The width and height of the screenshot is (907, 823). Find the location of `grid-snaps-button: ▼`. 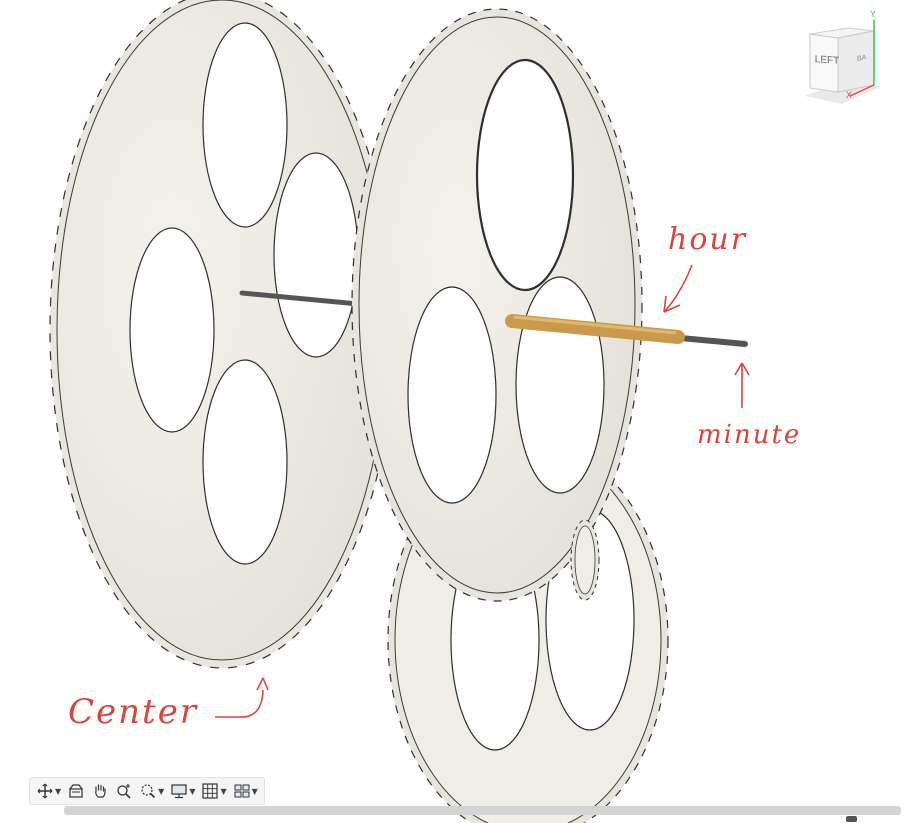

grid-snaps-button: ▼ is located at coordinates (213, 791).